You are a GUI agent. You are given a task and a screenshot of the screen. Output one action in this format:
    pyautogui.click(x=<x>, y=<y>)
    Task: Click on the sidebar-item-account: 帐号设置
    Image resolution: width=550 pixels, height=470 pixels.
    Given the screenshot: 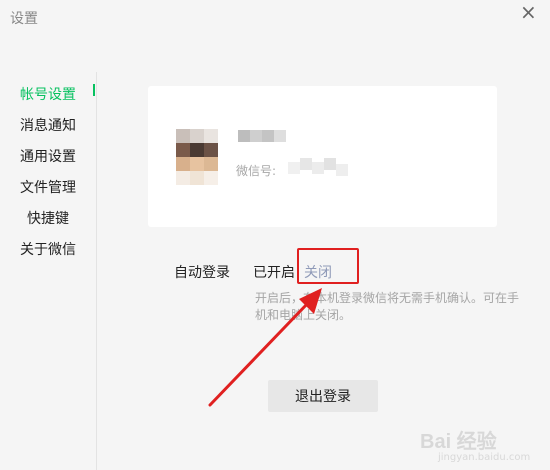 What is the action you would take?
    pyautogui.click(x=48, y=94)
    